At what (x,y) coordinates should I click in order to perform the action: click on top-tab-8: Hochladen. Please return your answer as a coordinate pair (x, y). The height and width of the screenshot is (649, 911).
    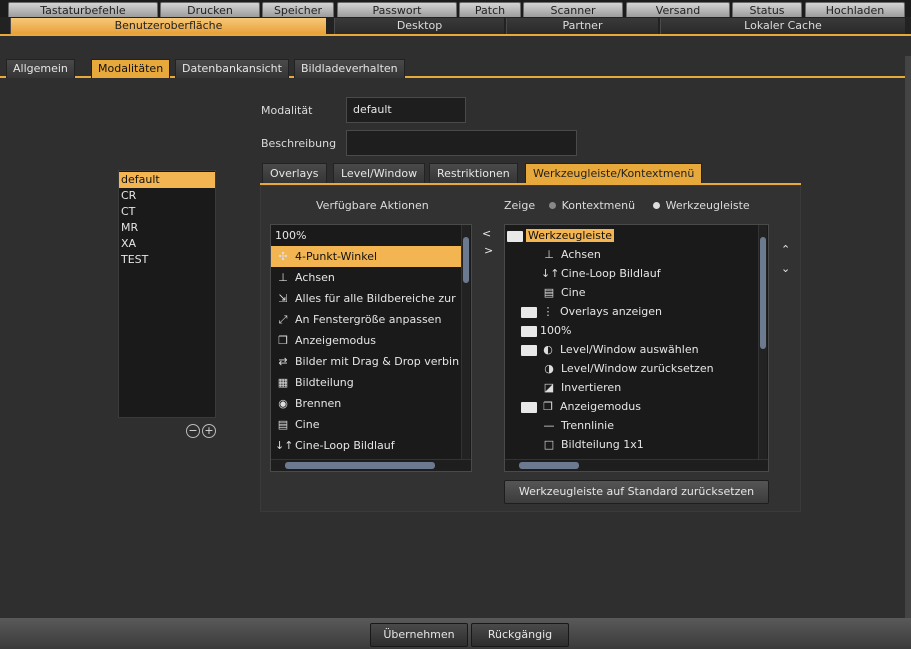
    Looking at the image, I should click on (855, 9).